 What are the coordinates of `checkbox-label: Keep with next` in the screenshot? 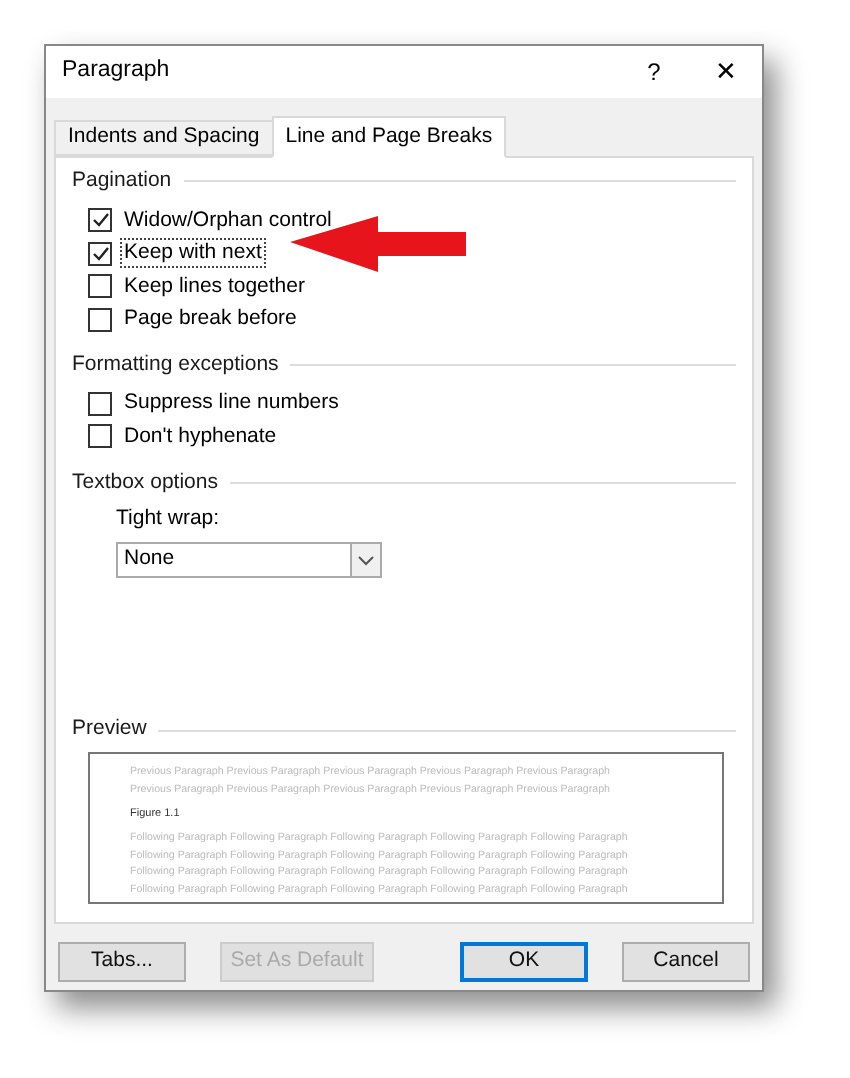 It's located at (193, 253).